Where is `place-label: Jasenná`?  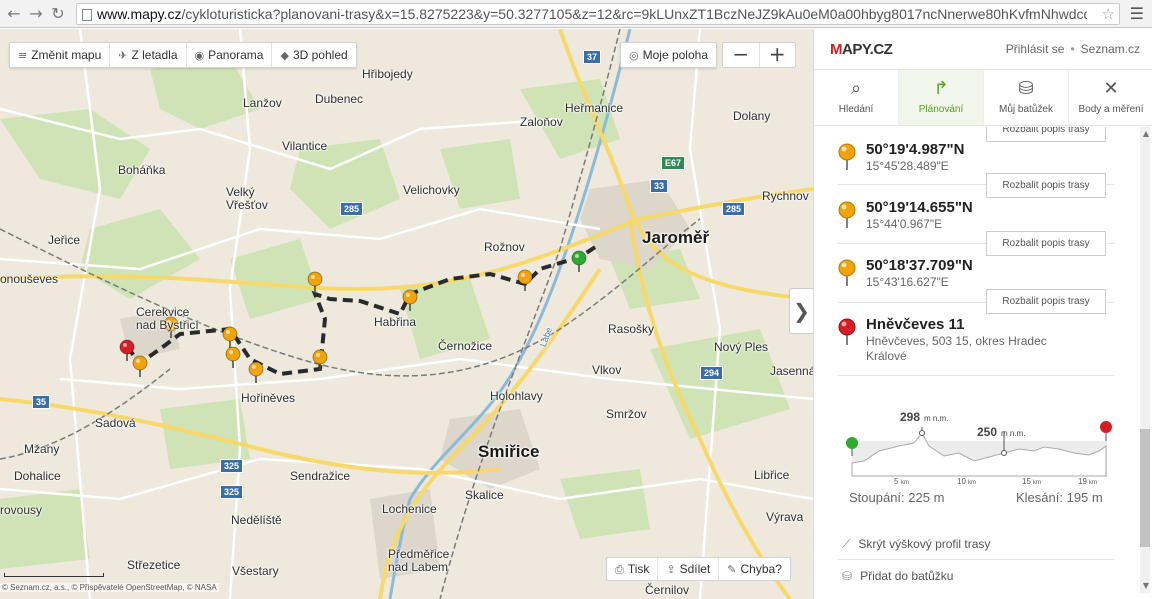 place-label: Jasenná is located at coordinates (791, 371).